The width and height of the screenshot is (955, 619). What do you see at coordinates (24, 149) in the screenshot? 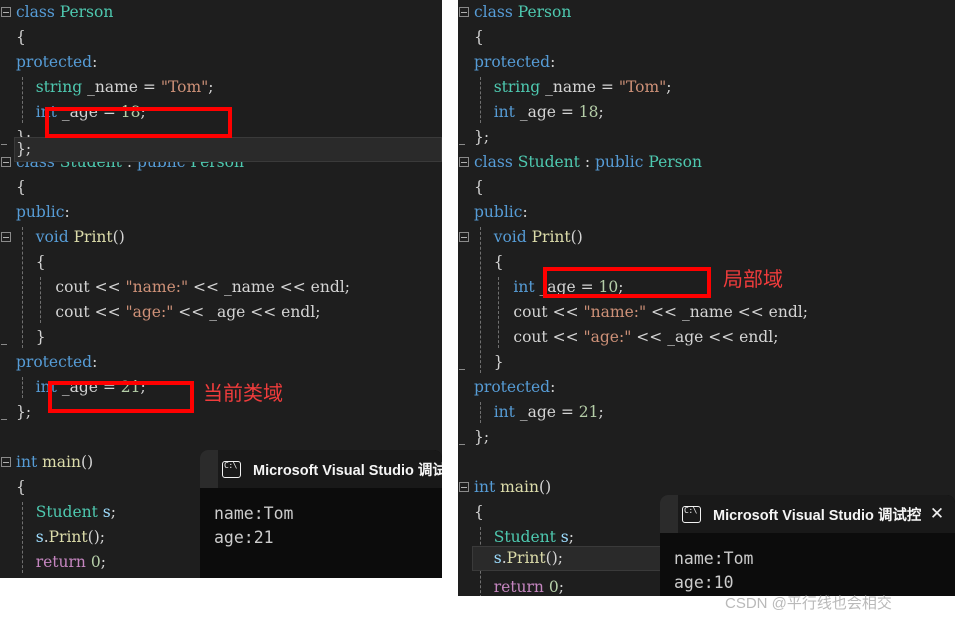
I see `current-line-text-left: };` at bounding box center [24, 149].